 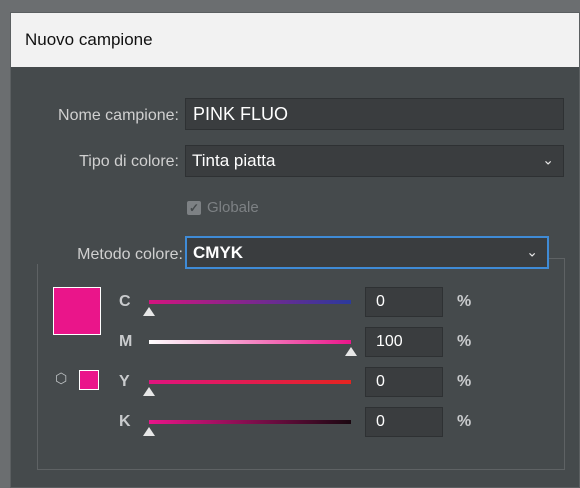 What do you see at coordinates (149, 431) in the screenshot?
I see `channel-k-slider-thumb` at bounding box center [149, 431].